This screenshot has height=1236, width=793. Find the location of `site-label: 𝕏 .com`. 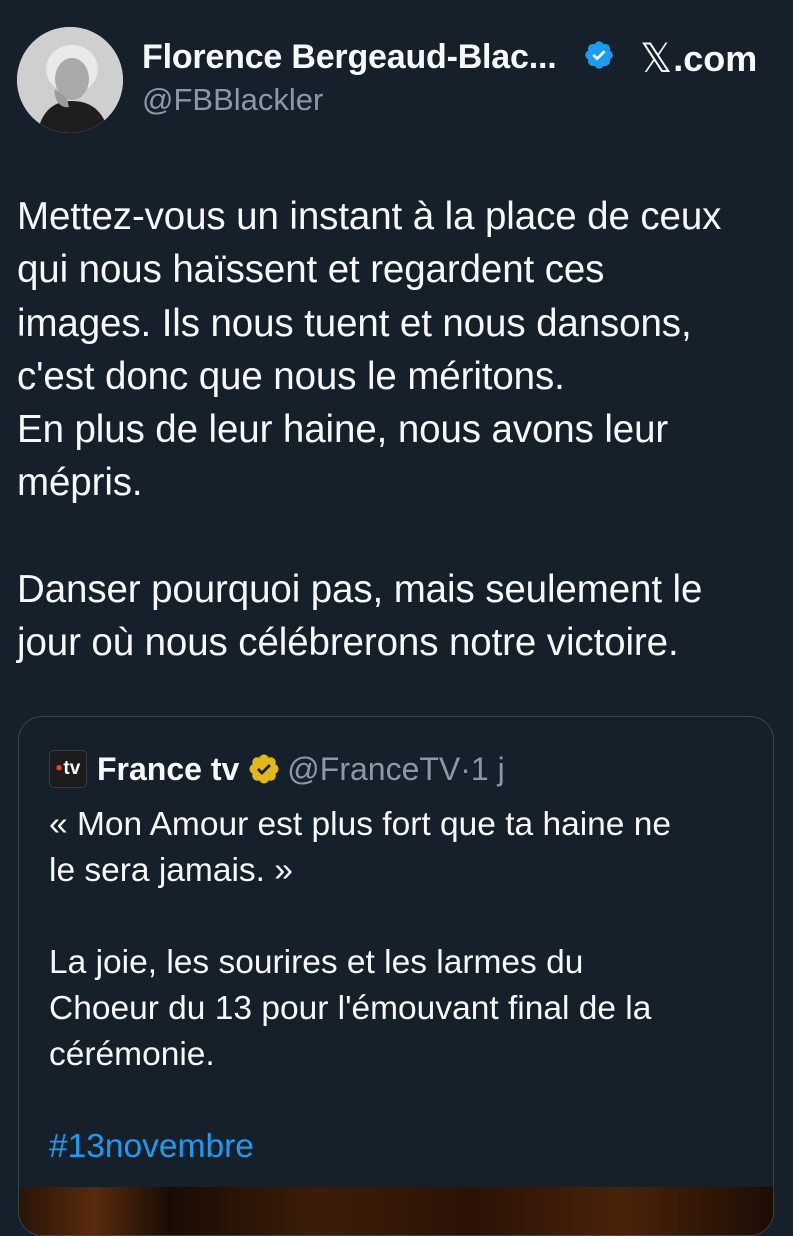

site-label: 𝕏 .com is located at coordinates (698, 59).